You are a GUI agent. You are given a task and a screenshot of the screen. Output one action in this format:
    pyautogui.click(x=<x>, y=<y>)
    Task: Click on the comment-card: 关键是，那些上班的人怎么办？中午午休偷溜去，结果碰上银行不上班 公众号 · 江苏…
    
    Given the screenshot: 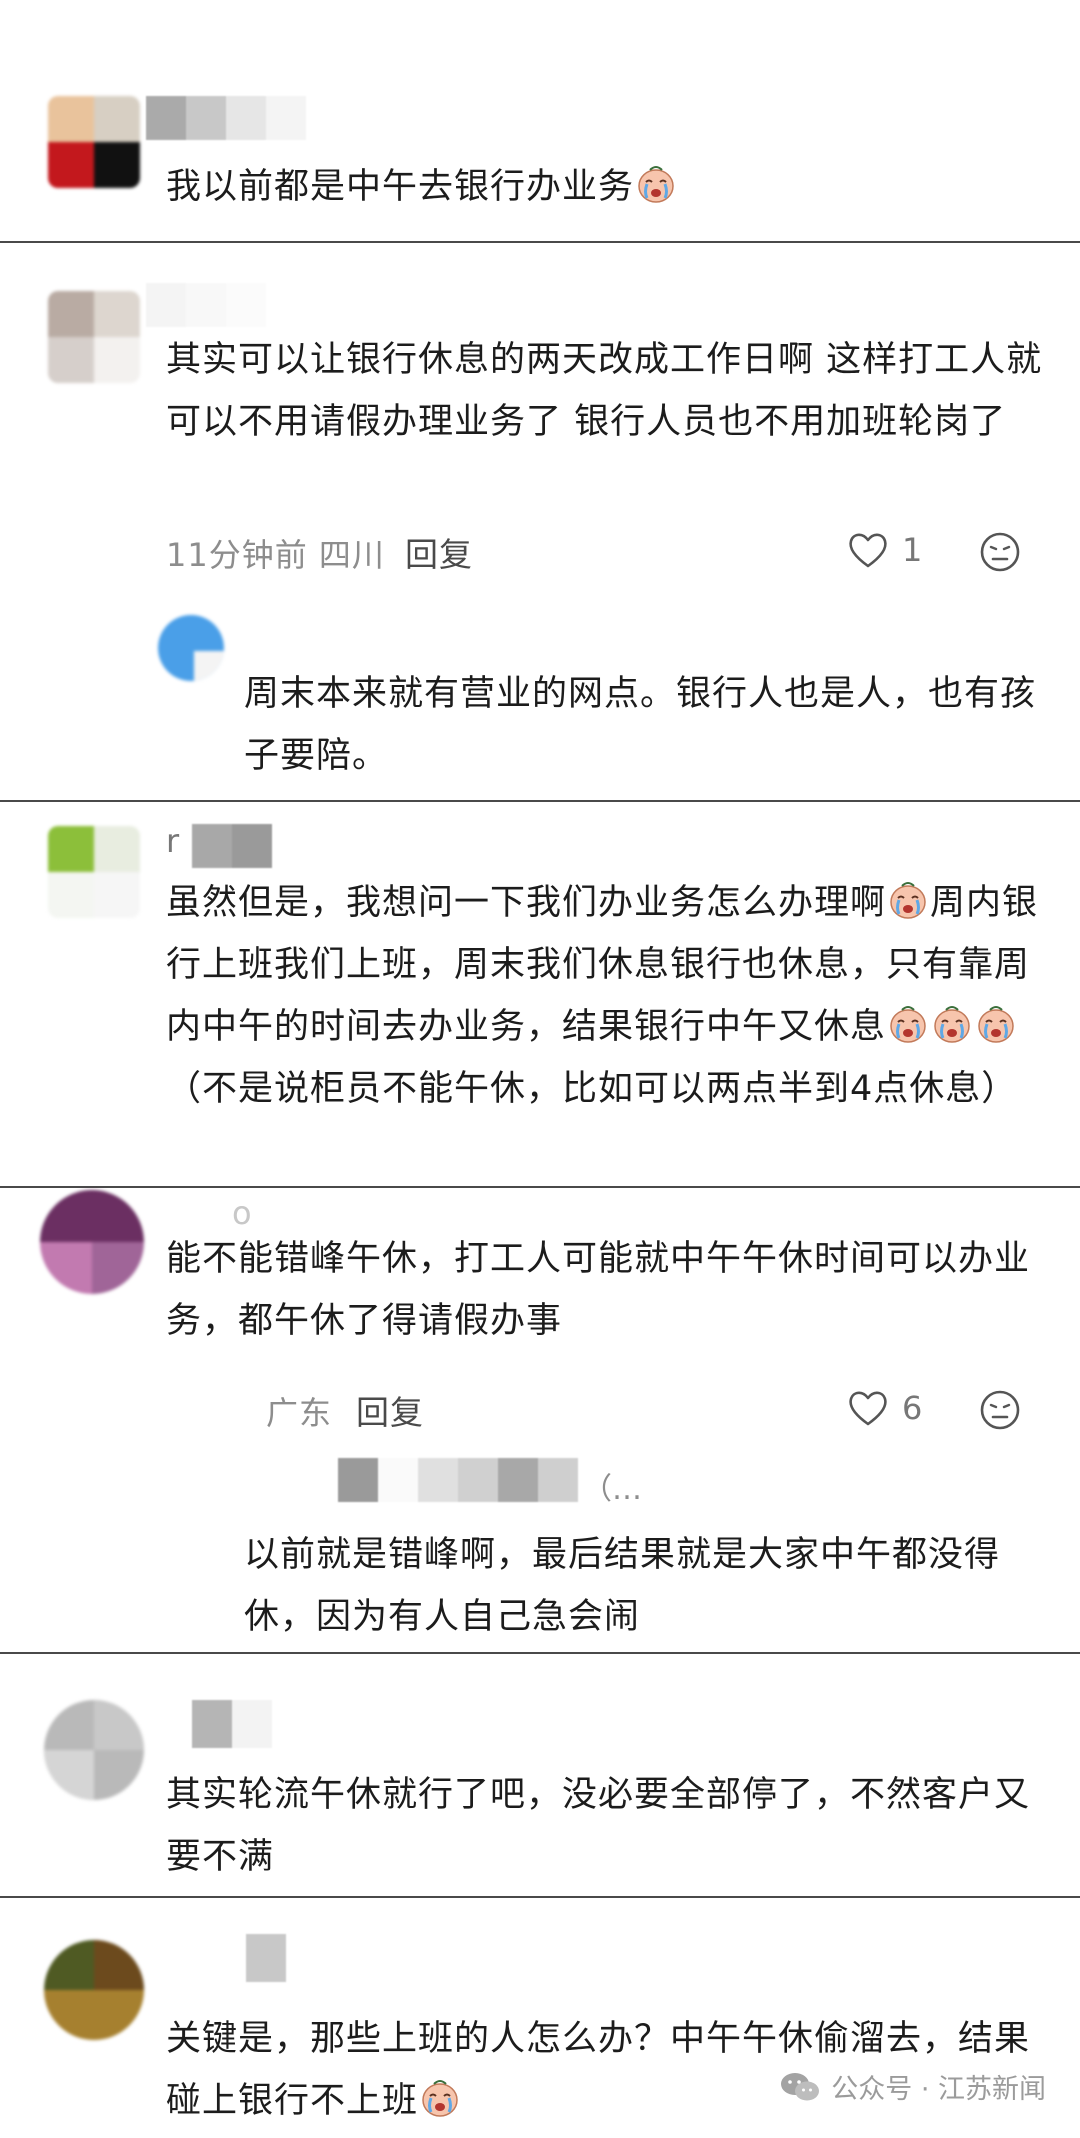 What is the action you would take?
    pyautogui.click(x=540, y=2017)
    